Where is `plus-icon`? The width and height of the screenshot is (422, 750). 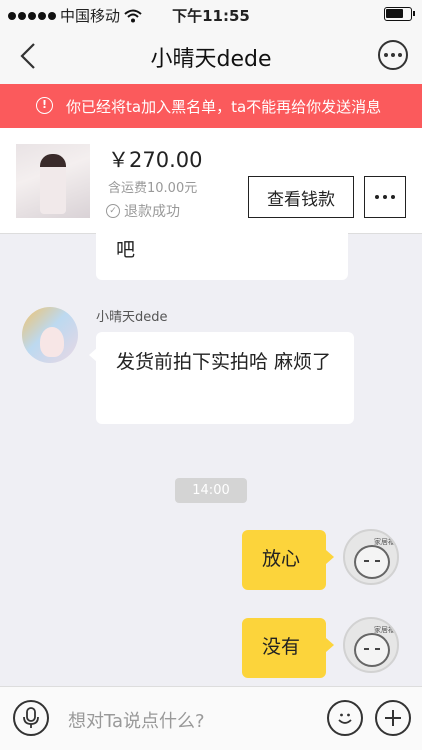
plus-icon is located at coordinates (393, 718).